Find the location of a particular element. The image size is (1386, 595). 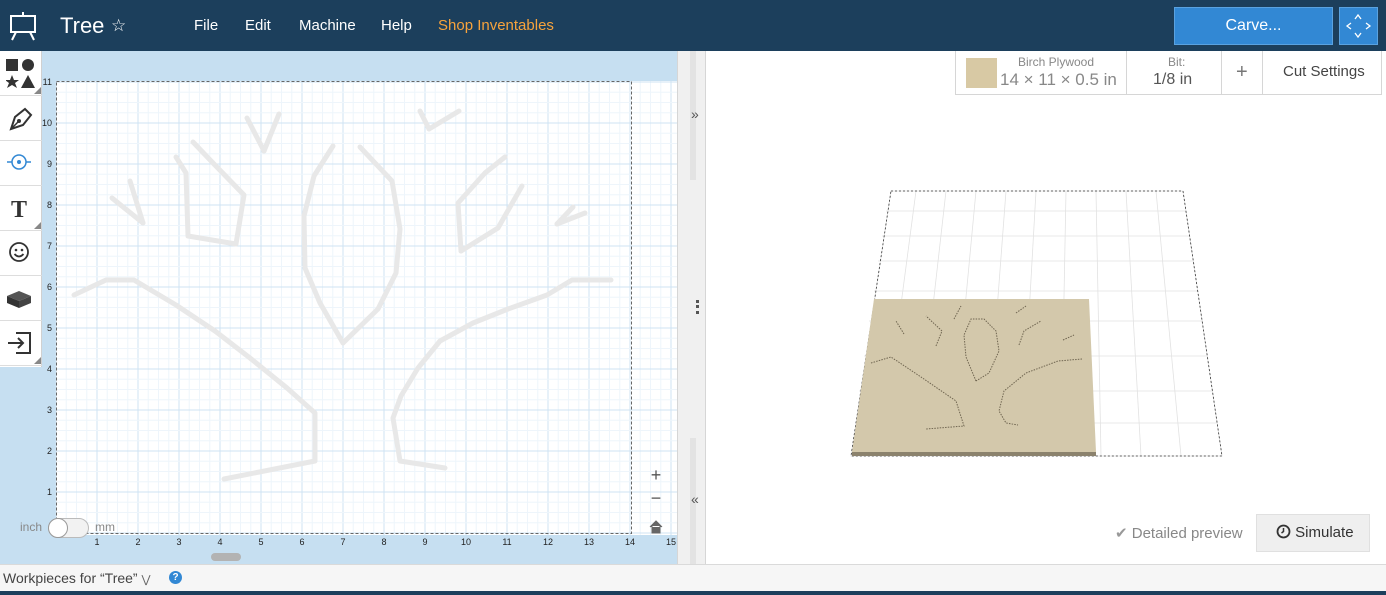

text-icon: T is located at coordinates (19, 210).